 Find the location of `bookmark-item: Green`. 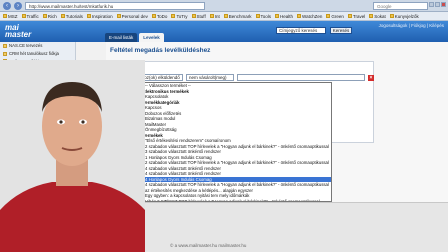

bookmark-item: Green is located at coordinates (335, 16).